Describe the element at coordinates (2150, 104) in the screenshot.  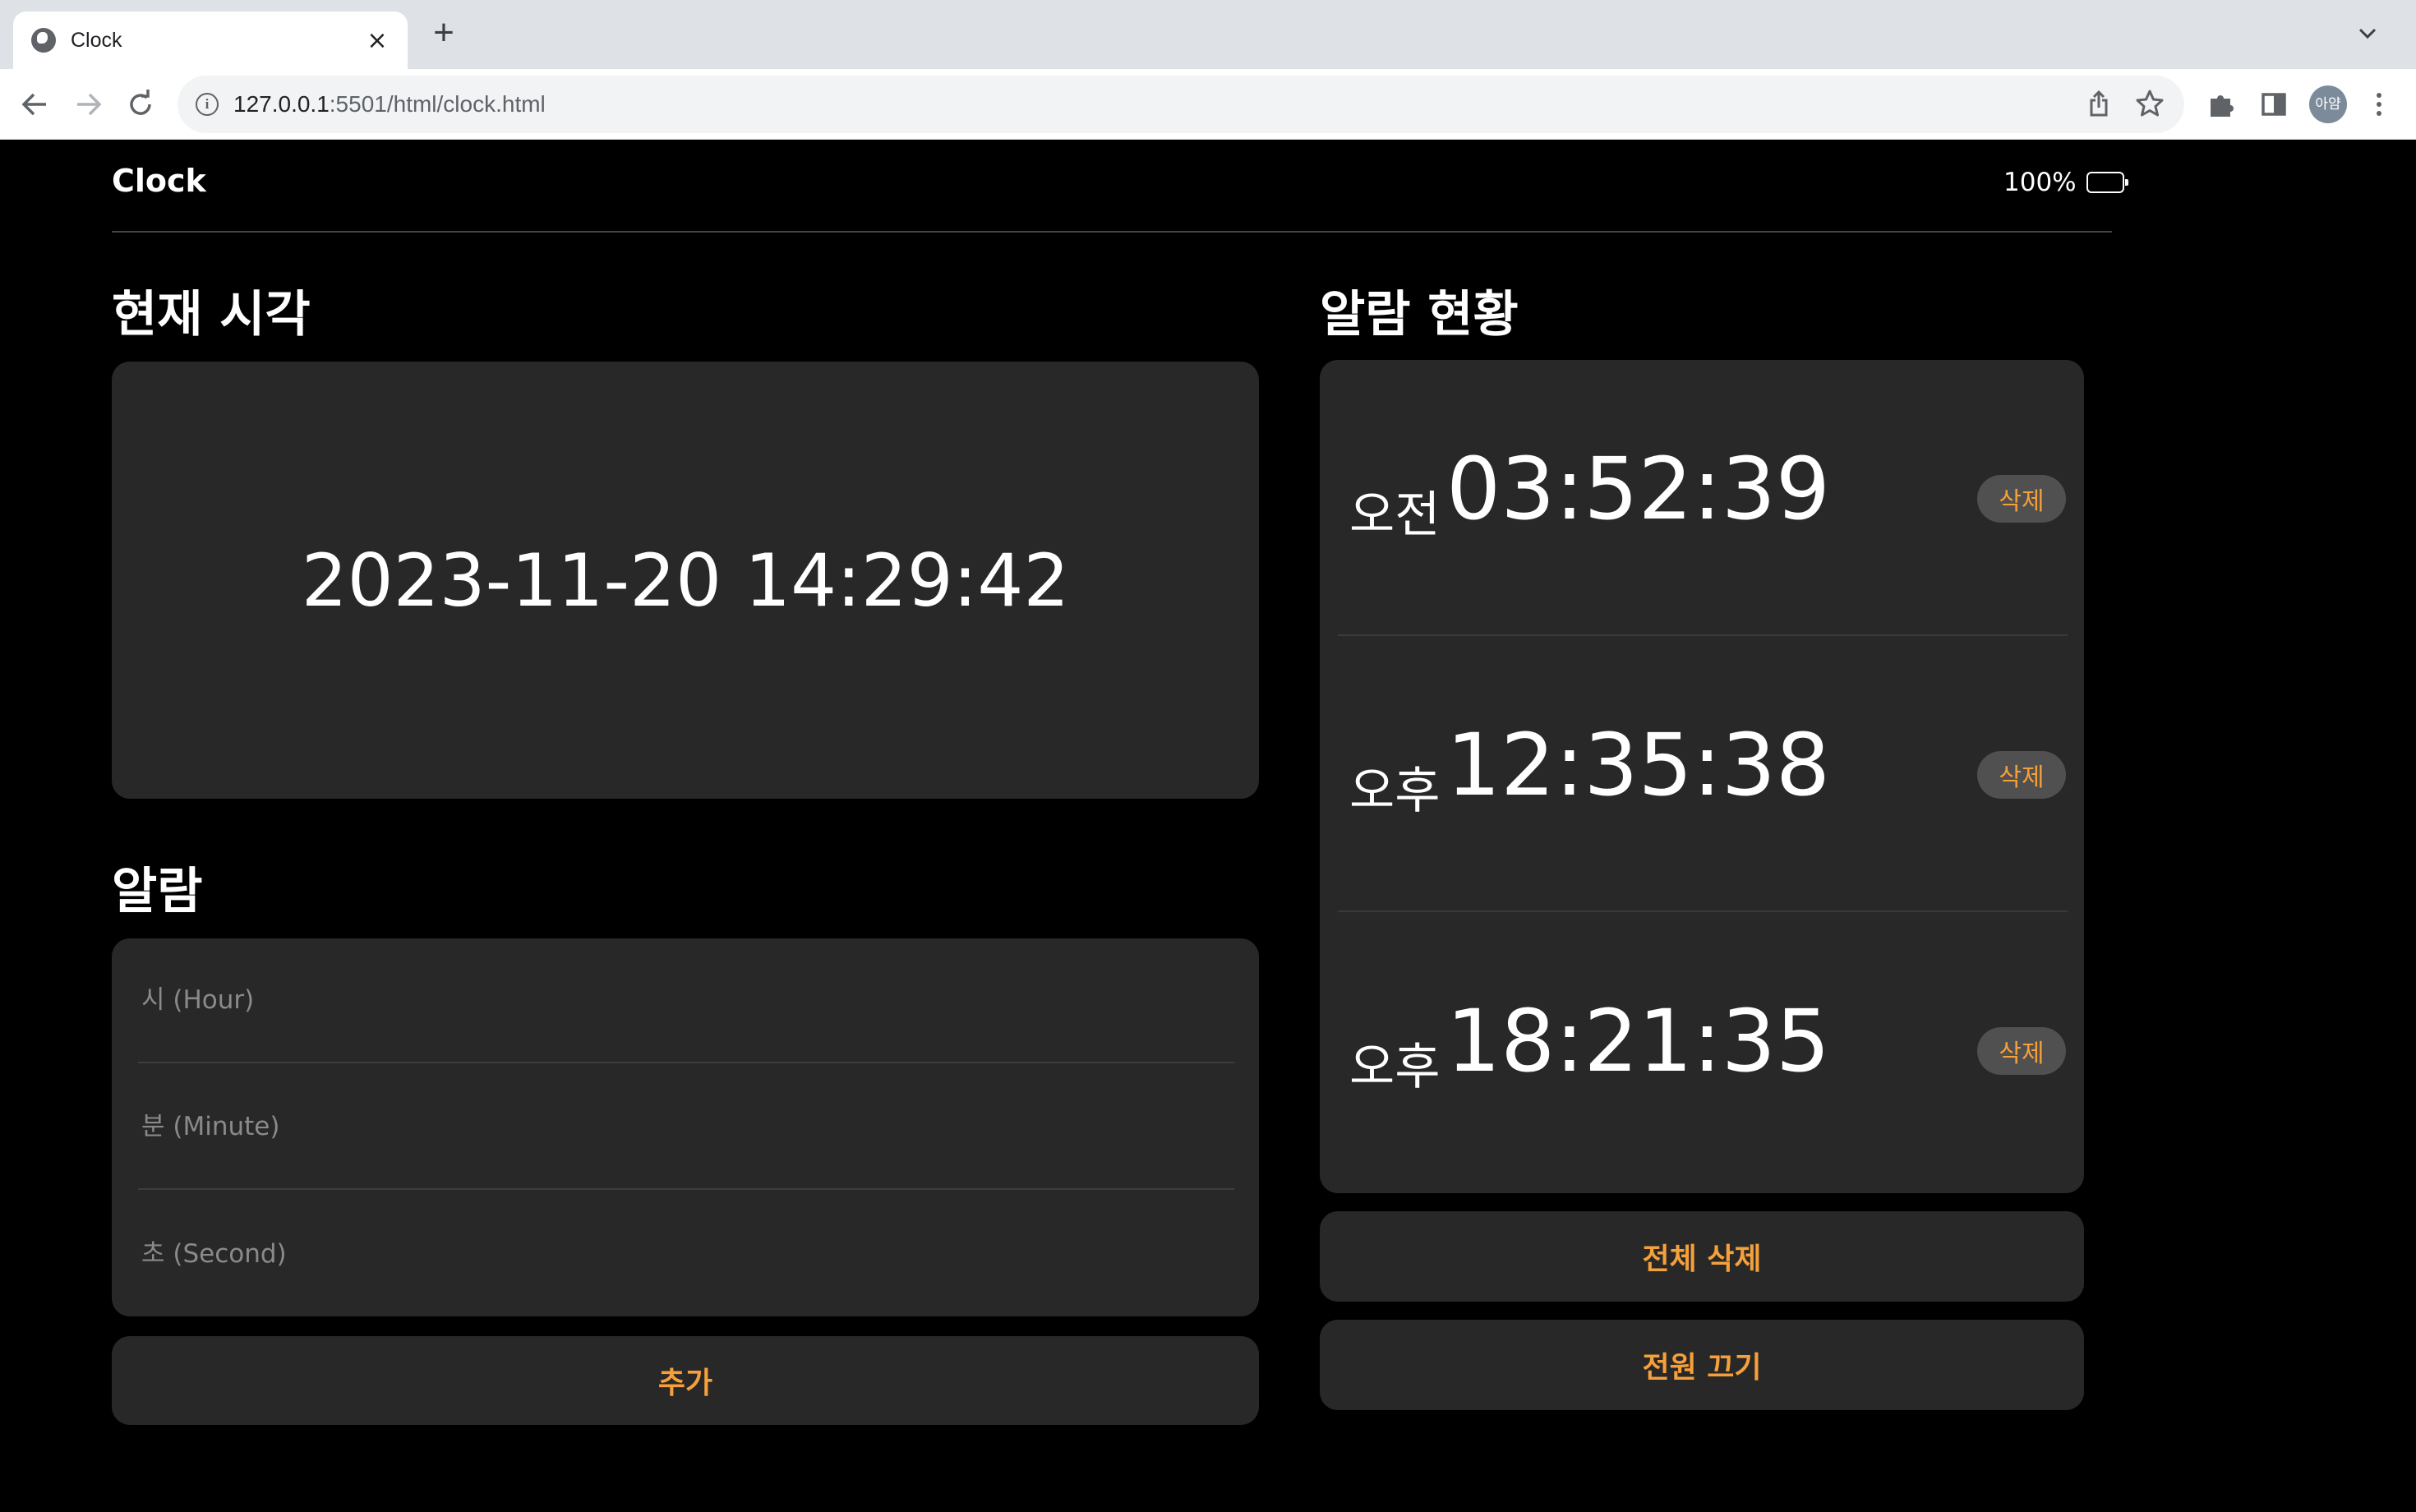
I see `bookmark-star-icon` at that location.